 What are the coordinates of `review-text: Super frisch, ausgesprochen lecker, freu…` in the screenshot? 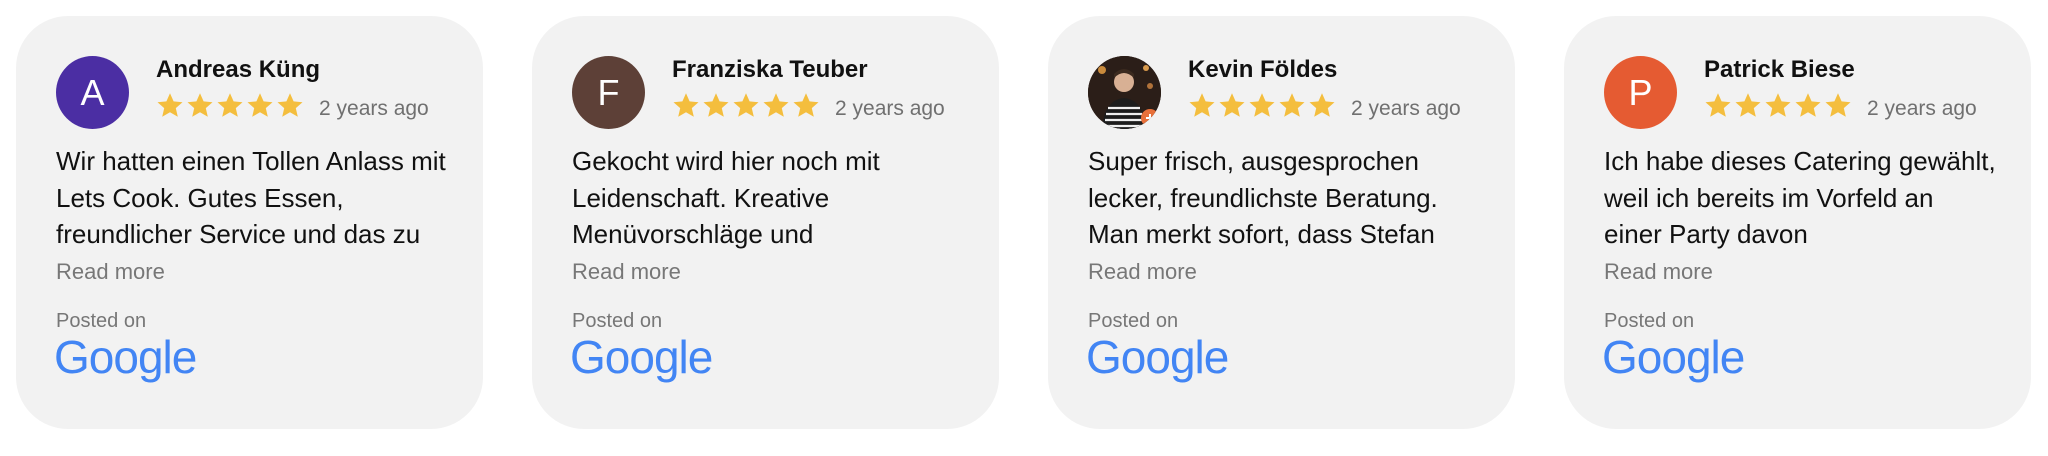 It's located at (1263, 197).